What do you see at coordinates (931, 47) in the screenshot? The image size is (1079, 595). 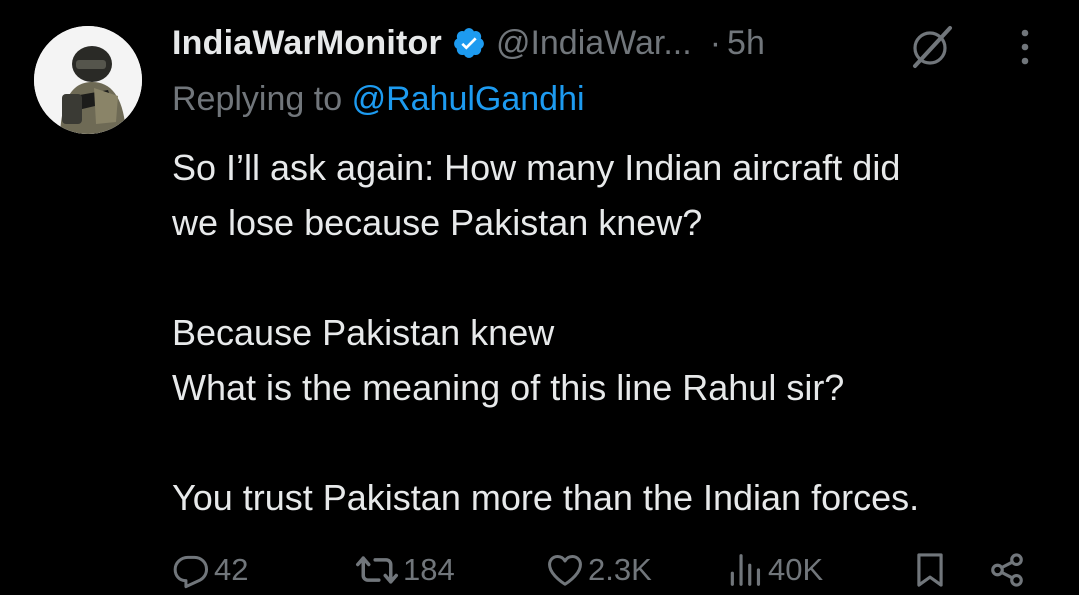 I see `grok-icon` at bounding box center [931, 47].